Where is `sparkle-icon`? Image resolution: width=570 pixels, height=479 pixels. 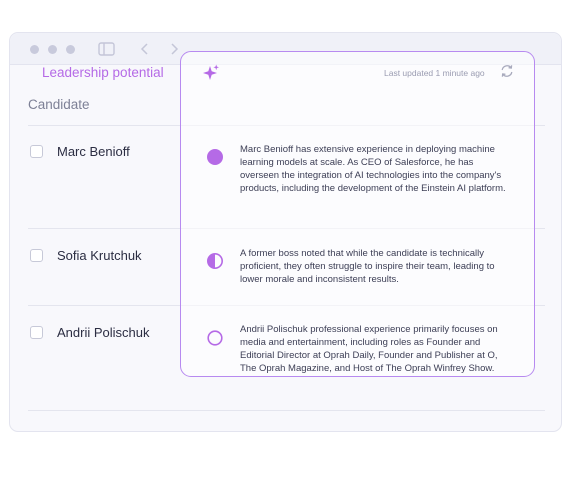
sparkle-icon is located at coordinates (211, 75).